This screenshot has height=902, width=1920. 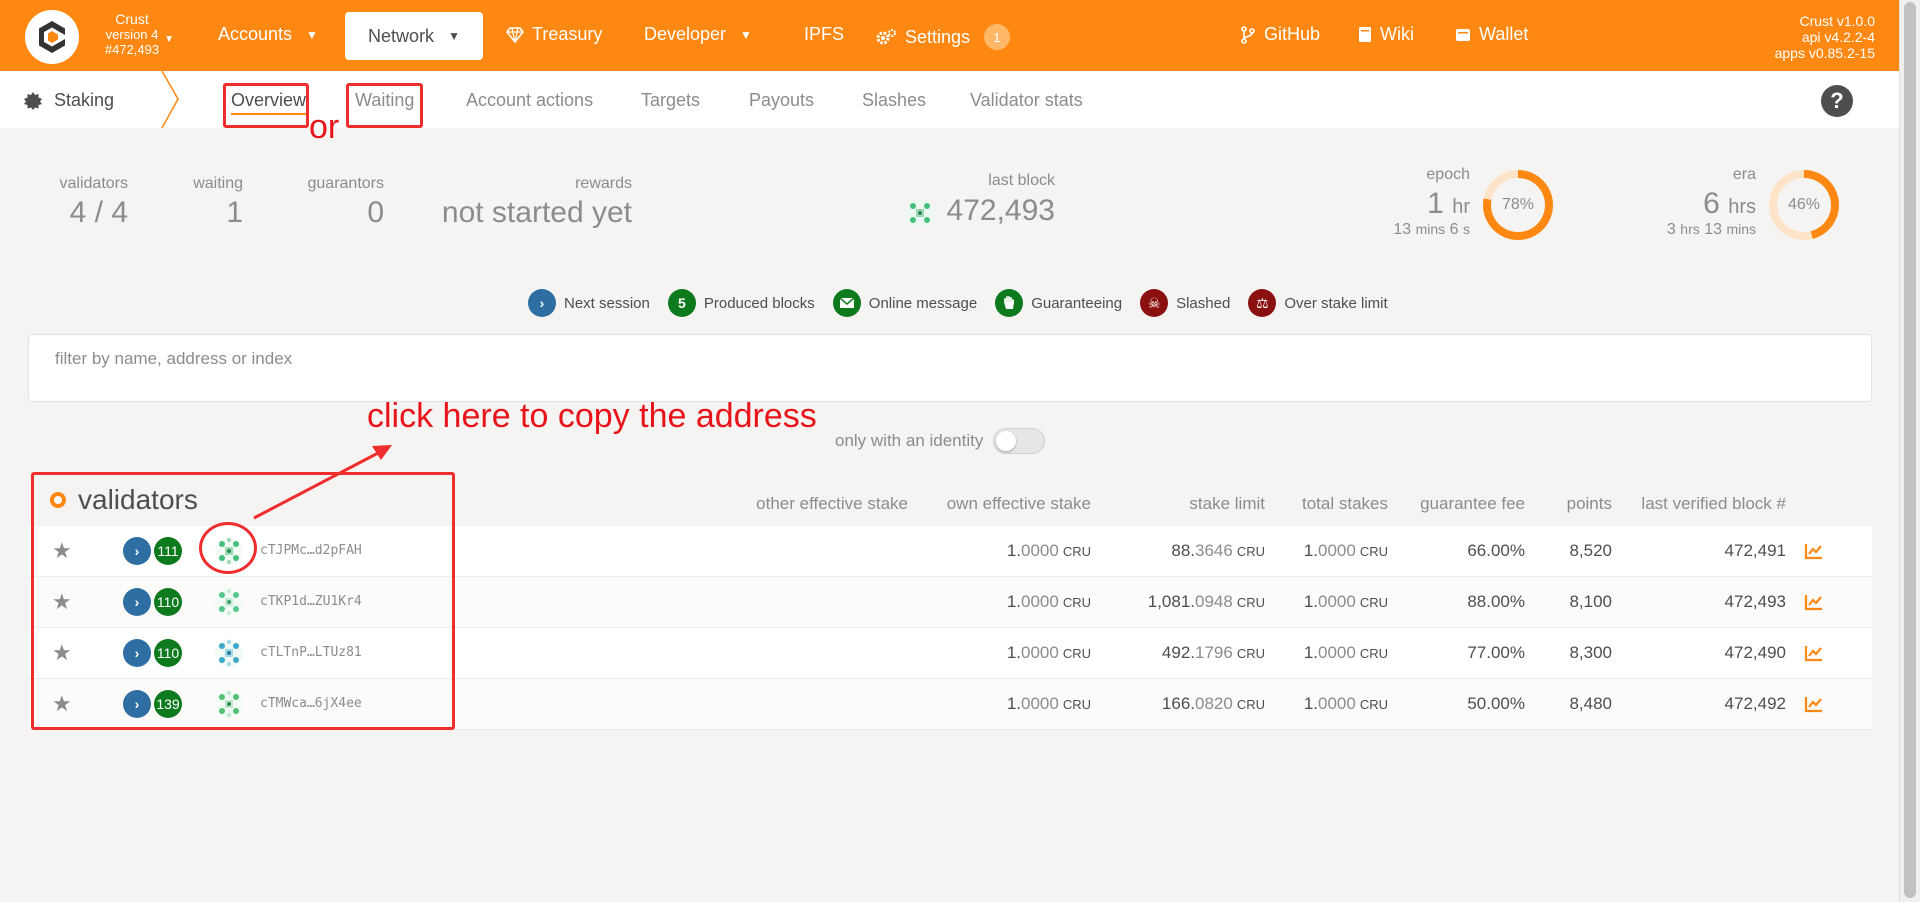 What do you see at coordinates (670, 100) in the screenshot?
I see `tab-targets: Targets` at bounding box center [670, 100].